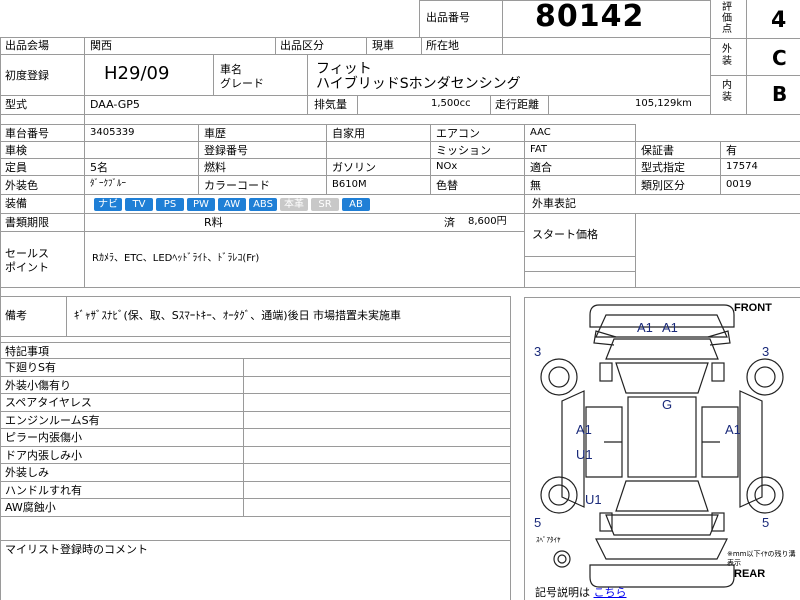  What do you see at coordinates (330, 104) in the screenshot?
I see `displacement-label: 排気量` at bounding box center [330, 104].